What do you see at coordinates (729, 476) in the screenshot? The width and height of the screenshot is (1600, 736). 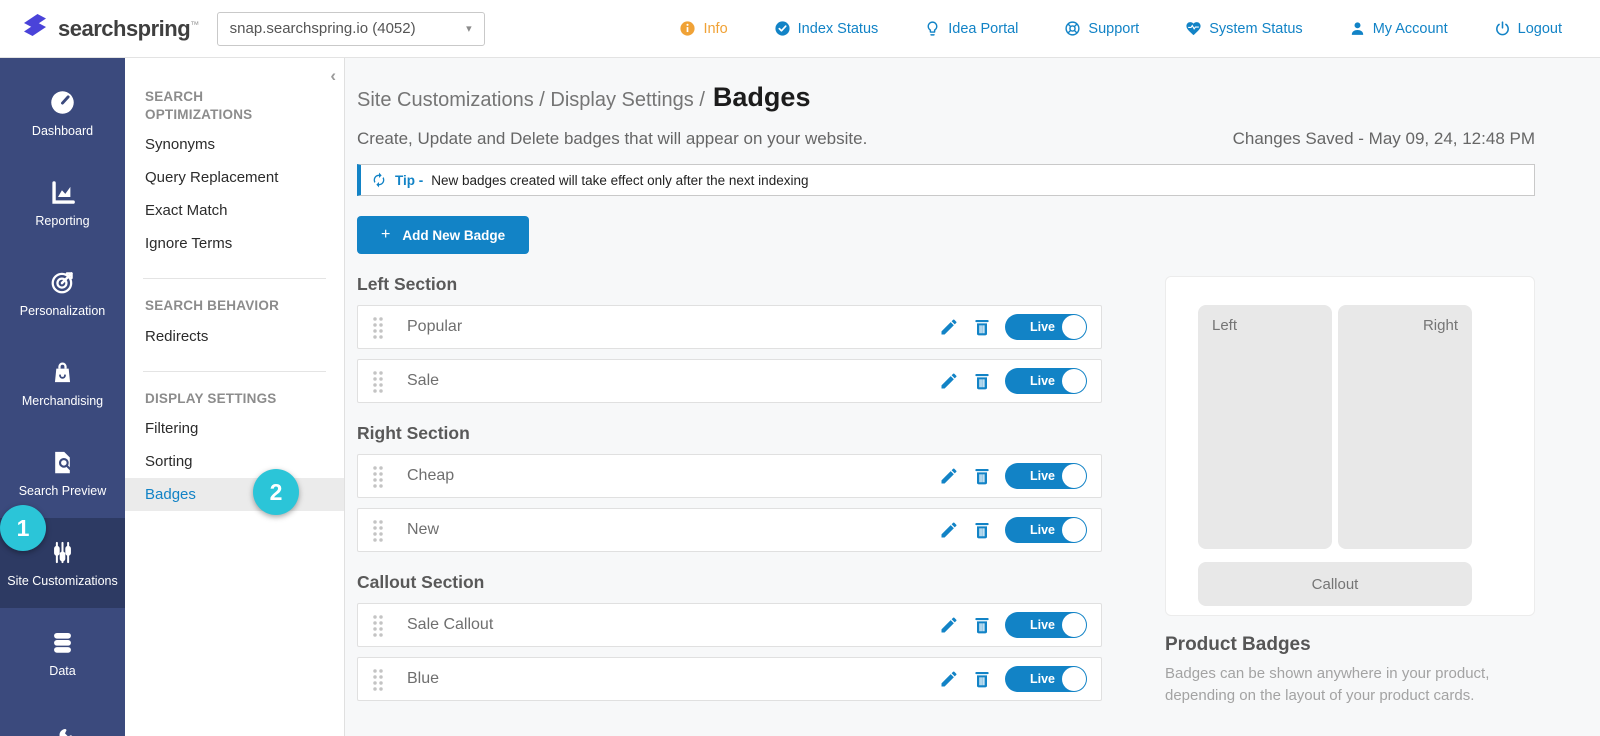 I see `badge-row-cheap: Cheap Live` at bounding box center [729, 476].